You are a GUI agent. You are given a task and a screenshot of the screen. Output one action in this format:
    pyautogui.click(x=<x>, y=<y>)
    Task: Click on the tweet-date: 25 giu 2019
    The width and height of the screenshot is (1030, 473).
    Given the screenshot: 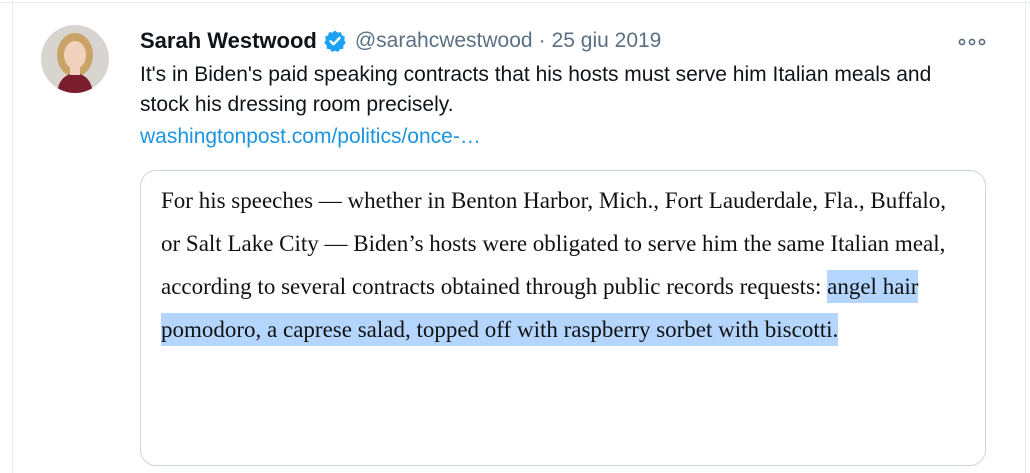 What is the action you would take?
    pyautogui.click(x=607, y=41)
    